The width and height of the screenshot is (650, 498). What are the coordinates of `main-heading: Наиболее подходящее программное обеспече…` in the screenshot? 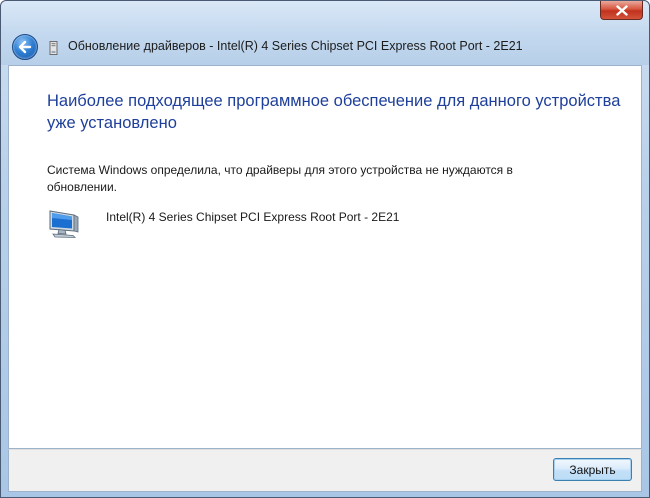 It's located at (334, 112).